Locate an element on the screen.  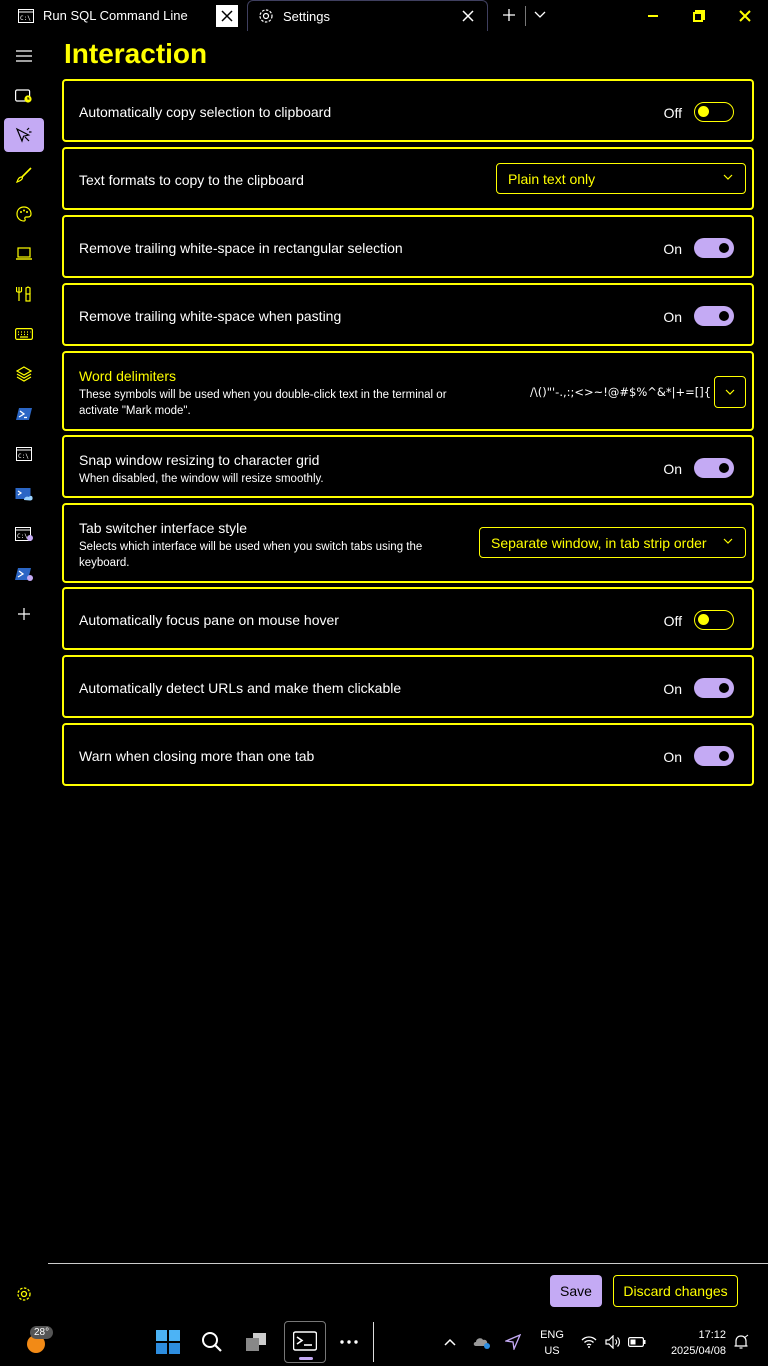
powershell-icon is located at coordinates (24, 574).